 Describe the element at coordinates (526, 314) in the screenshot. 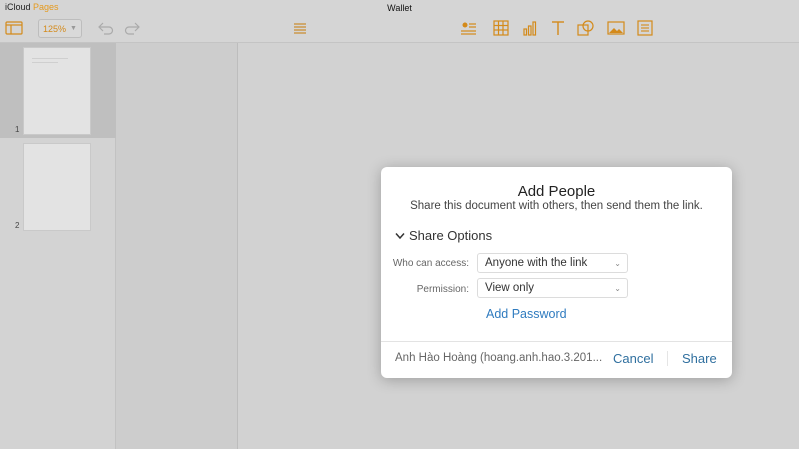

I see `add-password-link: Add Password` at that location.